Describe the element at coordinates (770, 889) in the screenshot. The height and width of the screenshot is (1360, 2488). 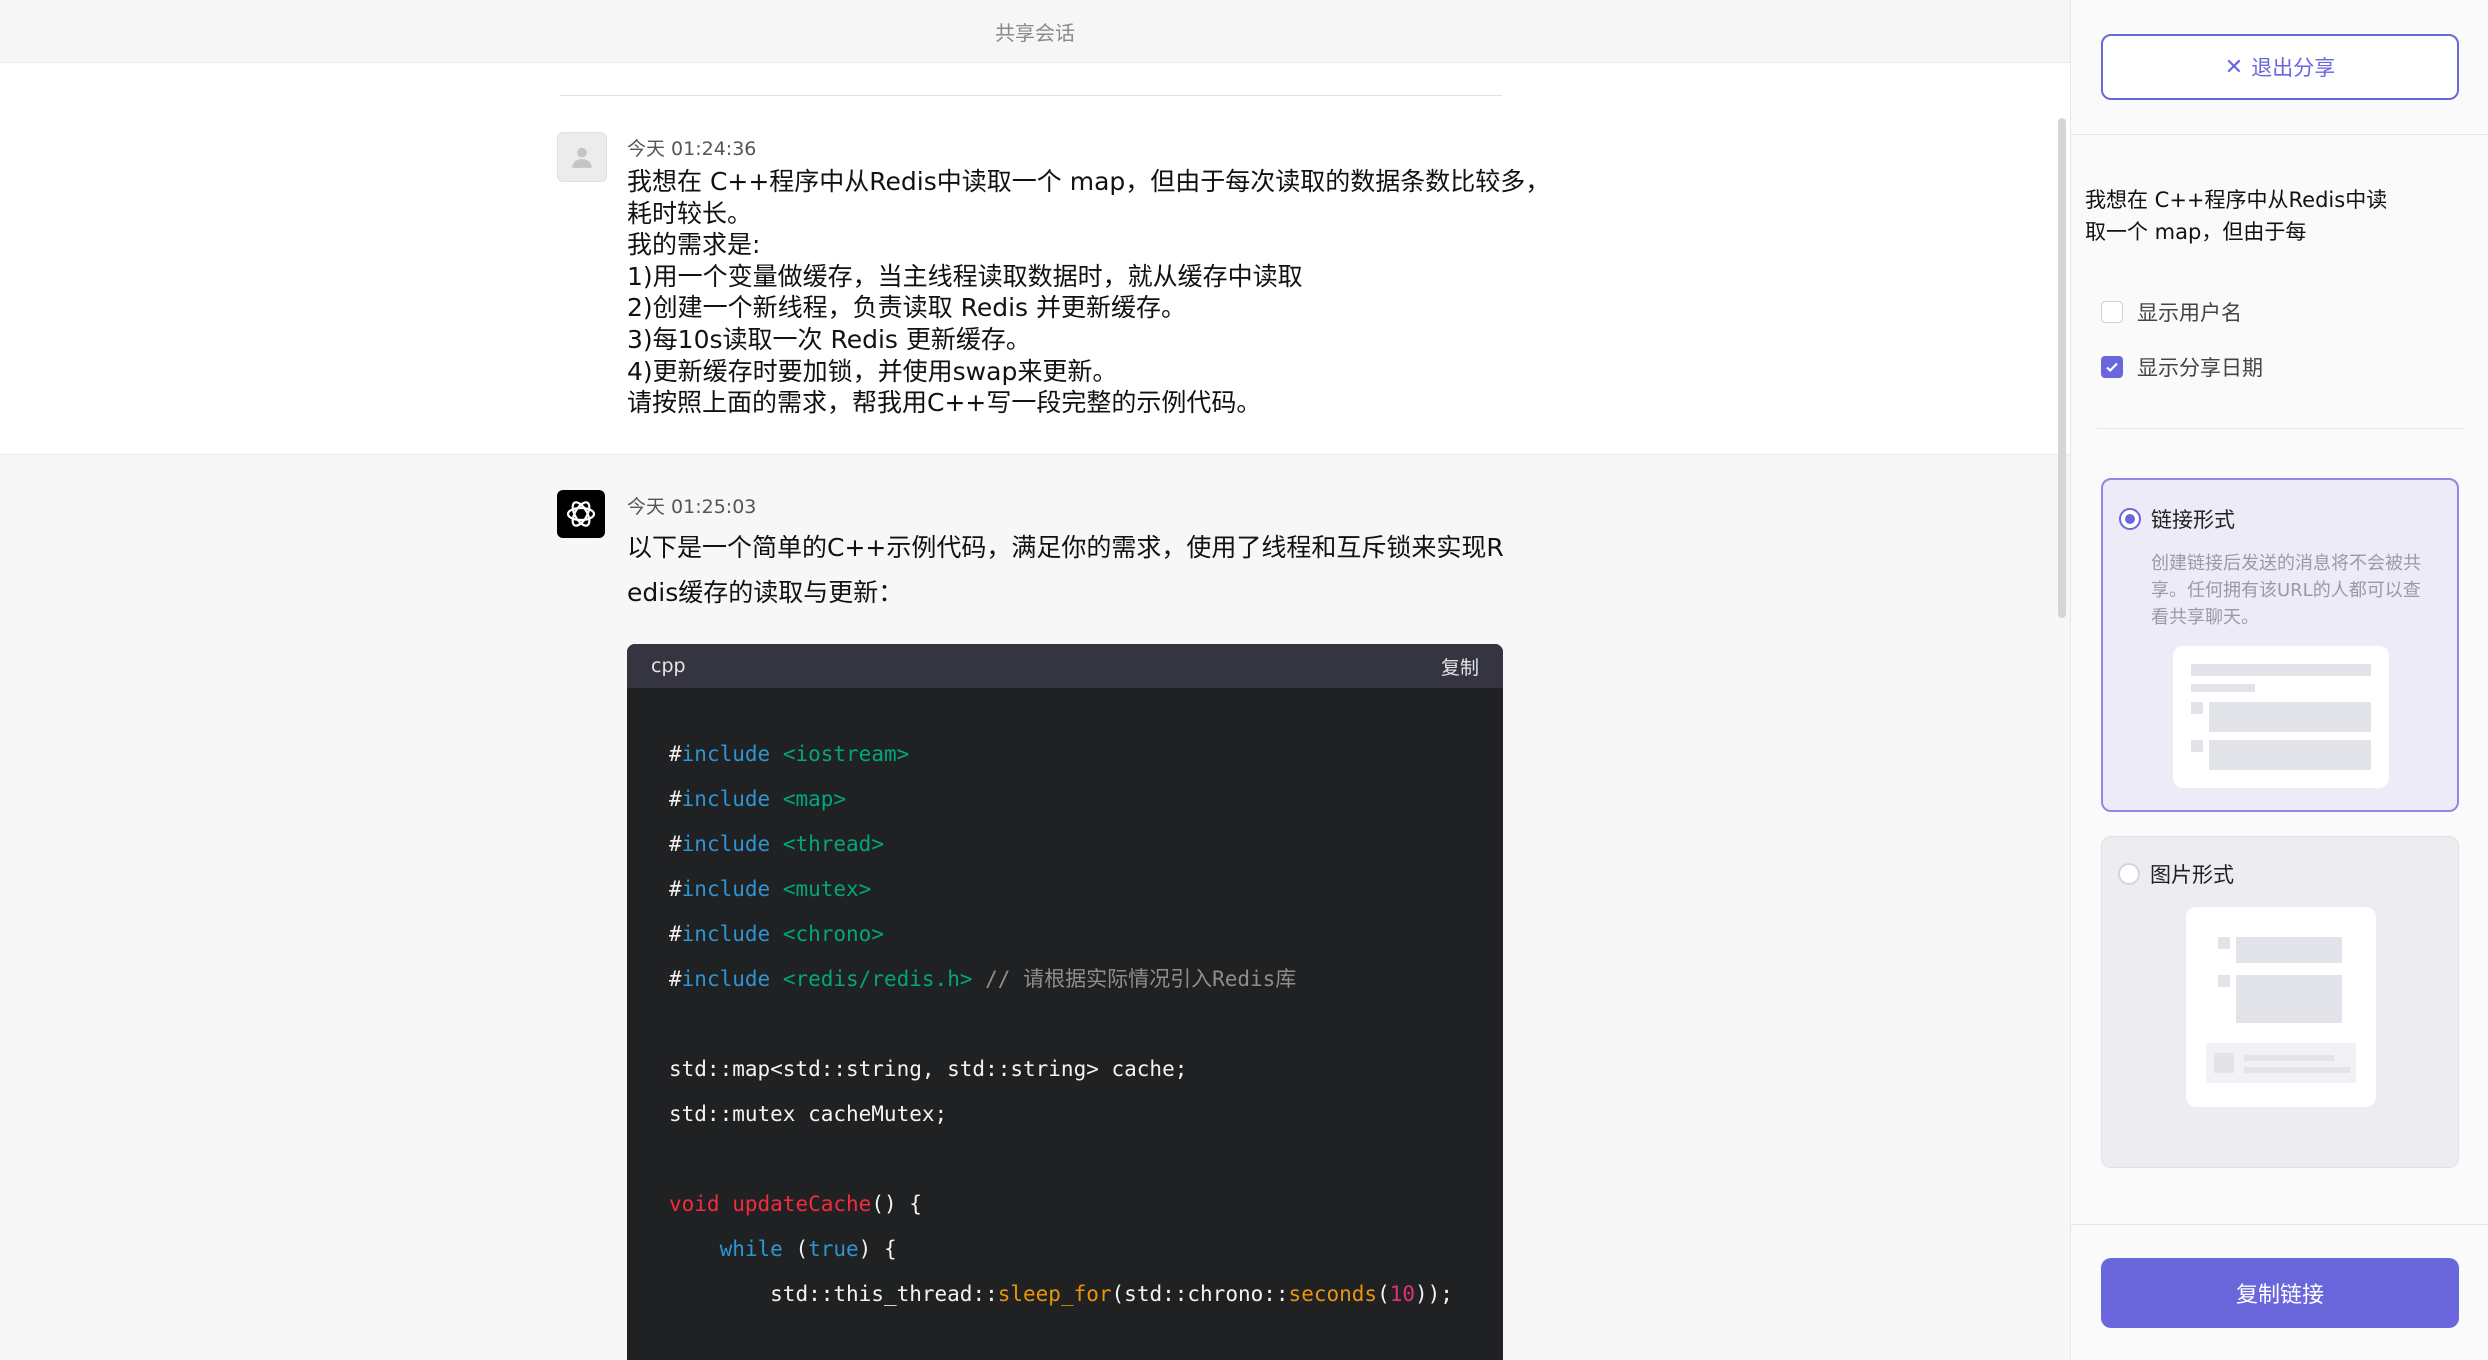
I see `code-line: #include <mutex>` at that location.